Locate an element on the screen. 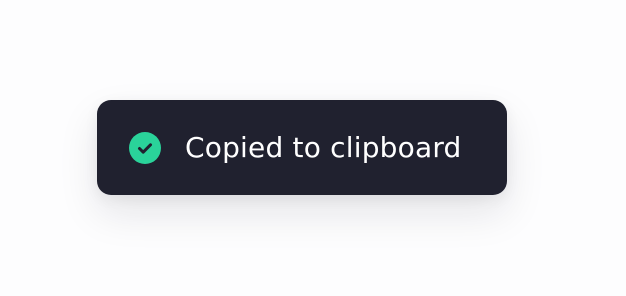  check-circle-icon is located at coordinates (145, 148).